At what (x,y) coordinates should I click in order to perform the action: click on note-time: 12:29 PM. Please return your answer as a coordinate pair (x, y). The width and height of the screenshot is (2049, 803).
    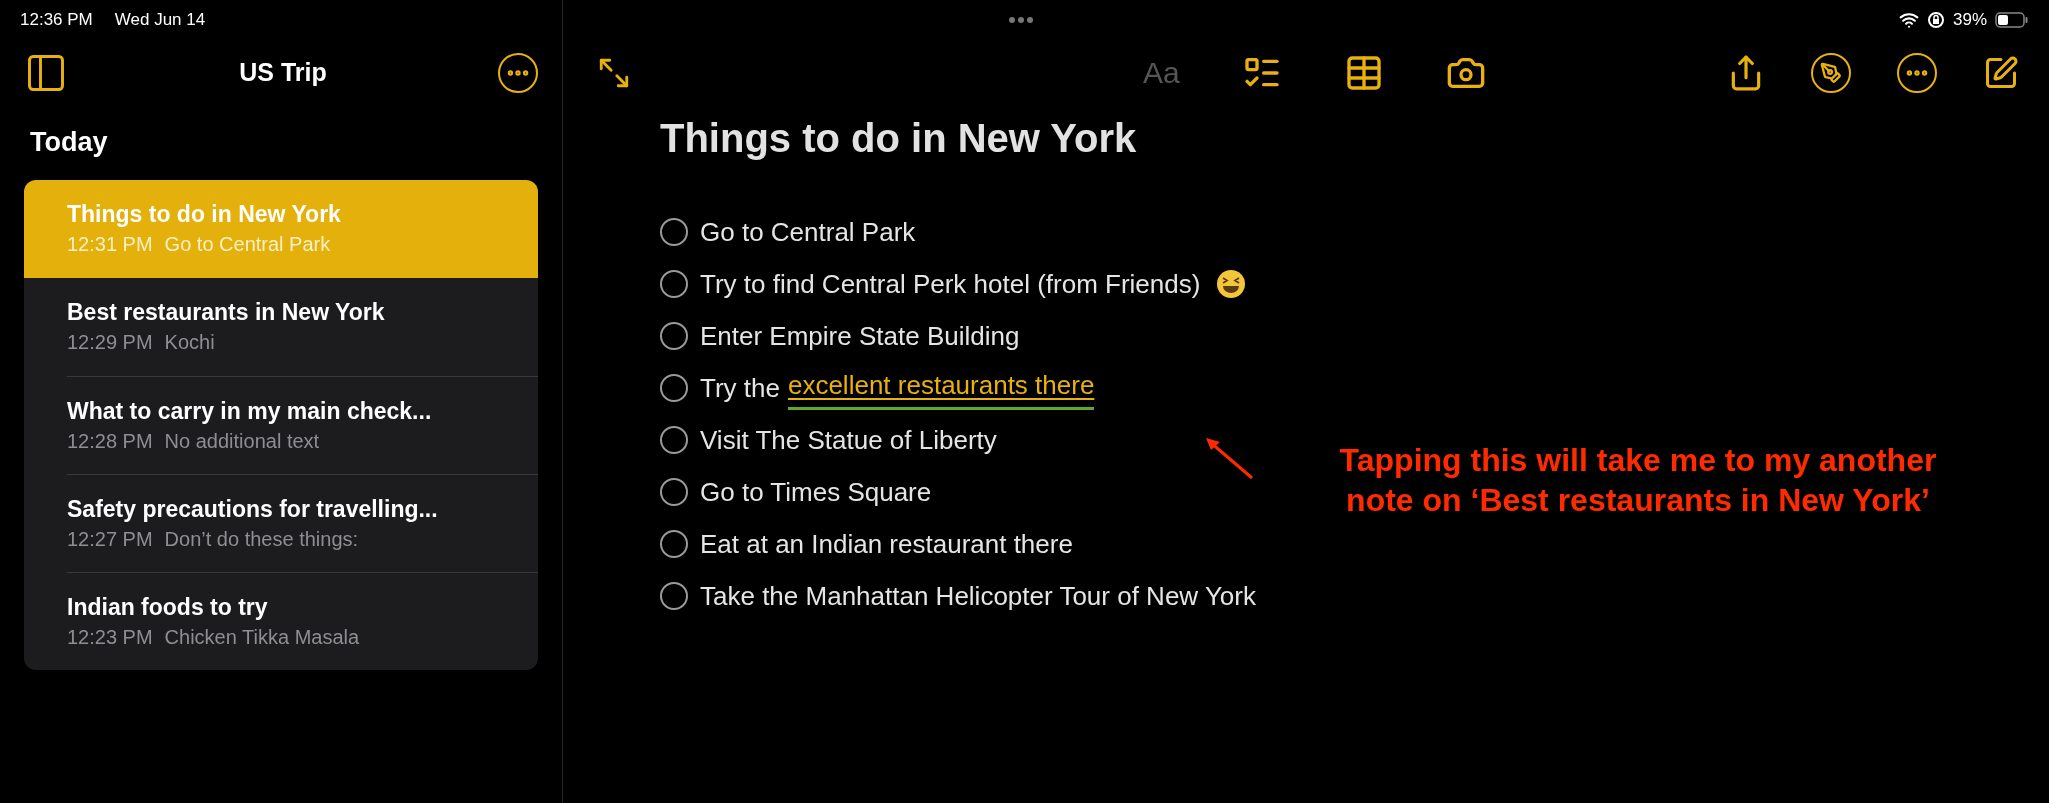
    Looking at the image, I should click on (110, 342).